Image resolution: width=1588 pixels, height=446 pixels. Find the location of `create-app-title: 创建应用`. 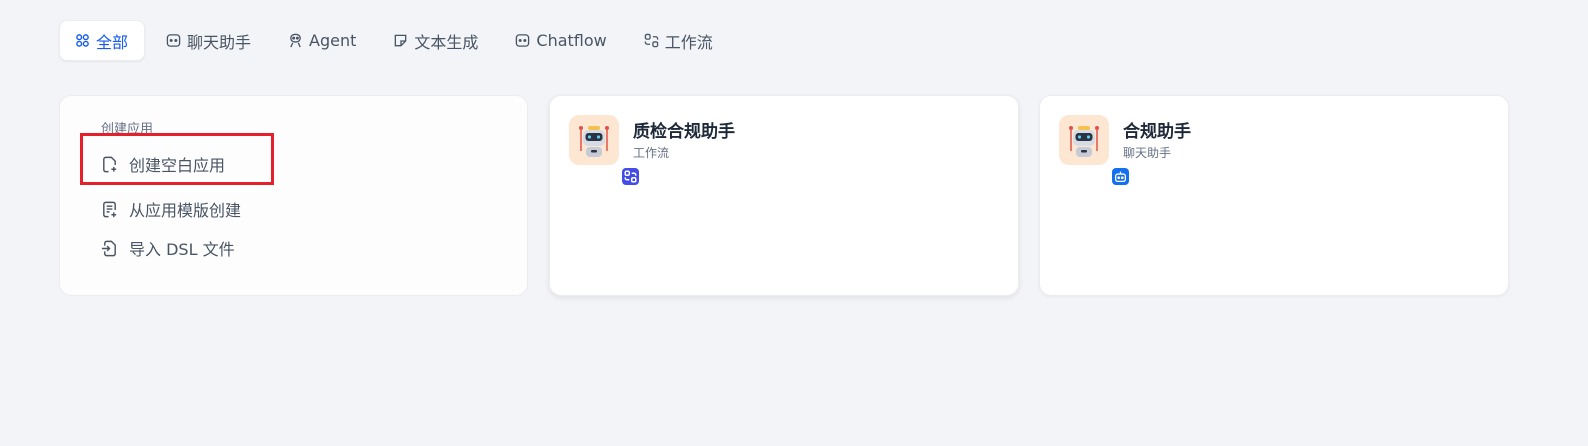

create-app-title: 创建应用 is located at coordinates (127, 129).